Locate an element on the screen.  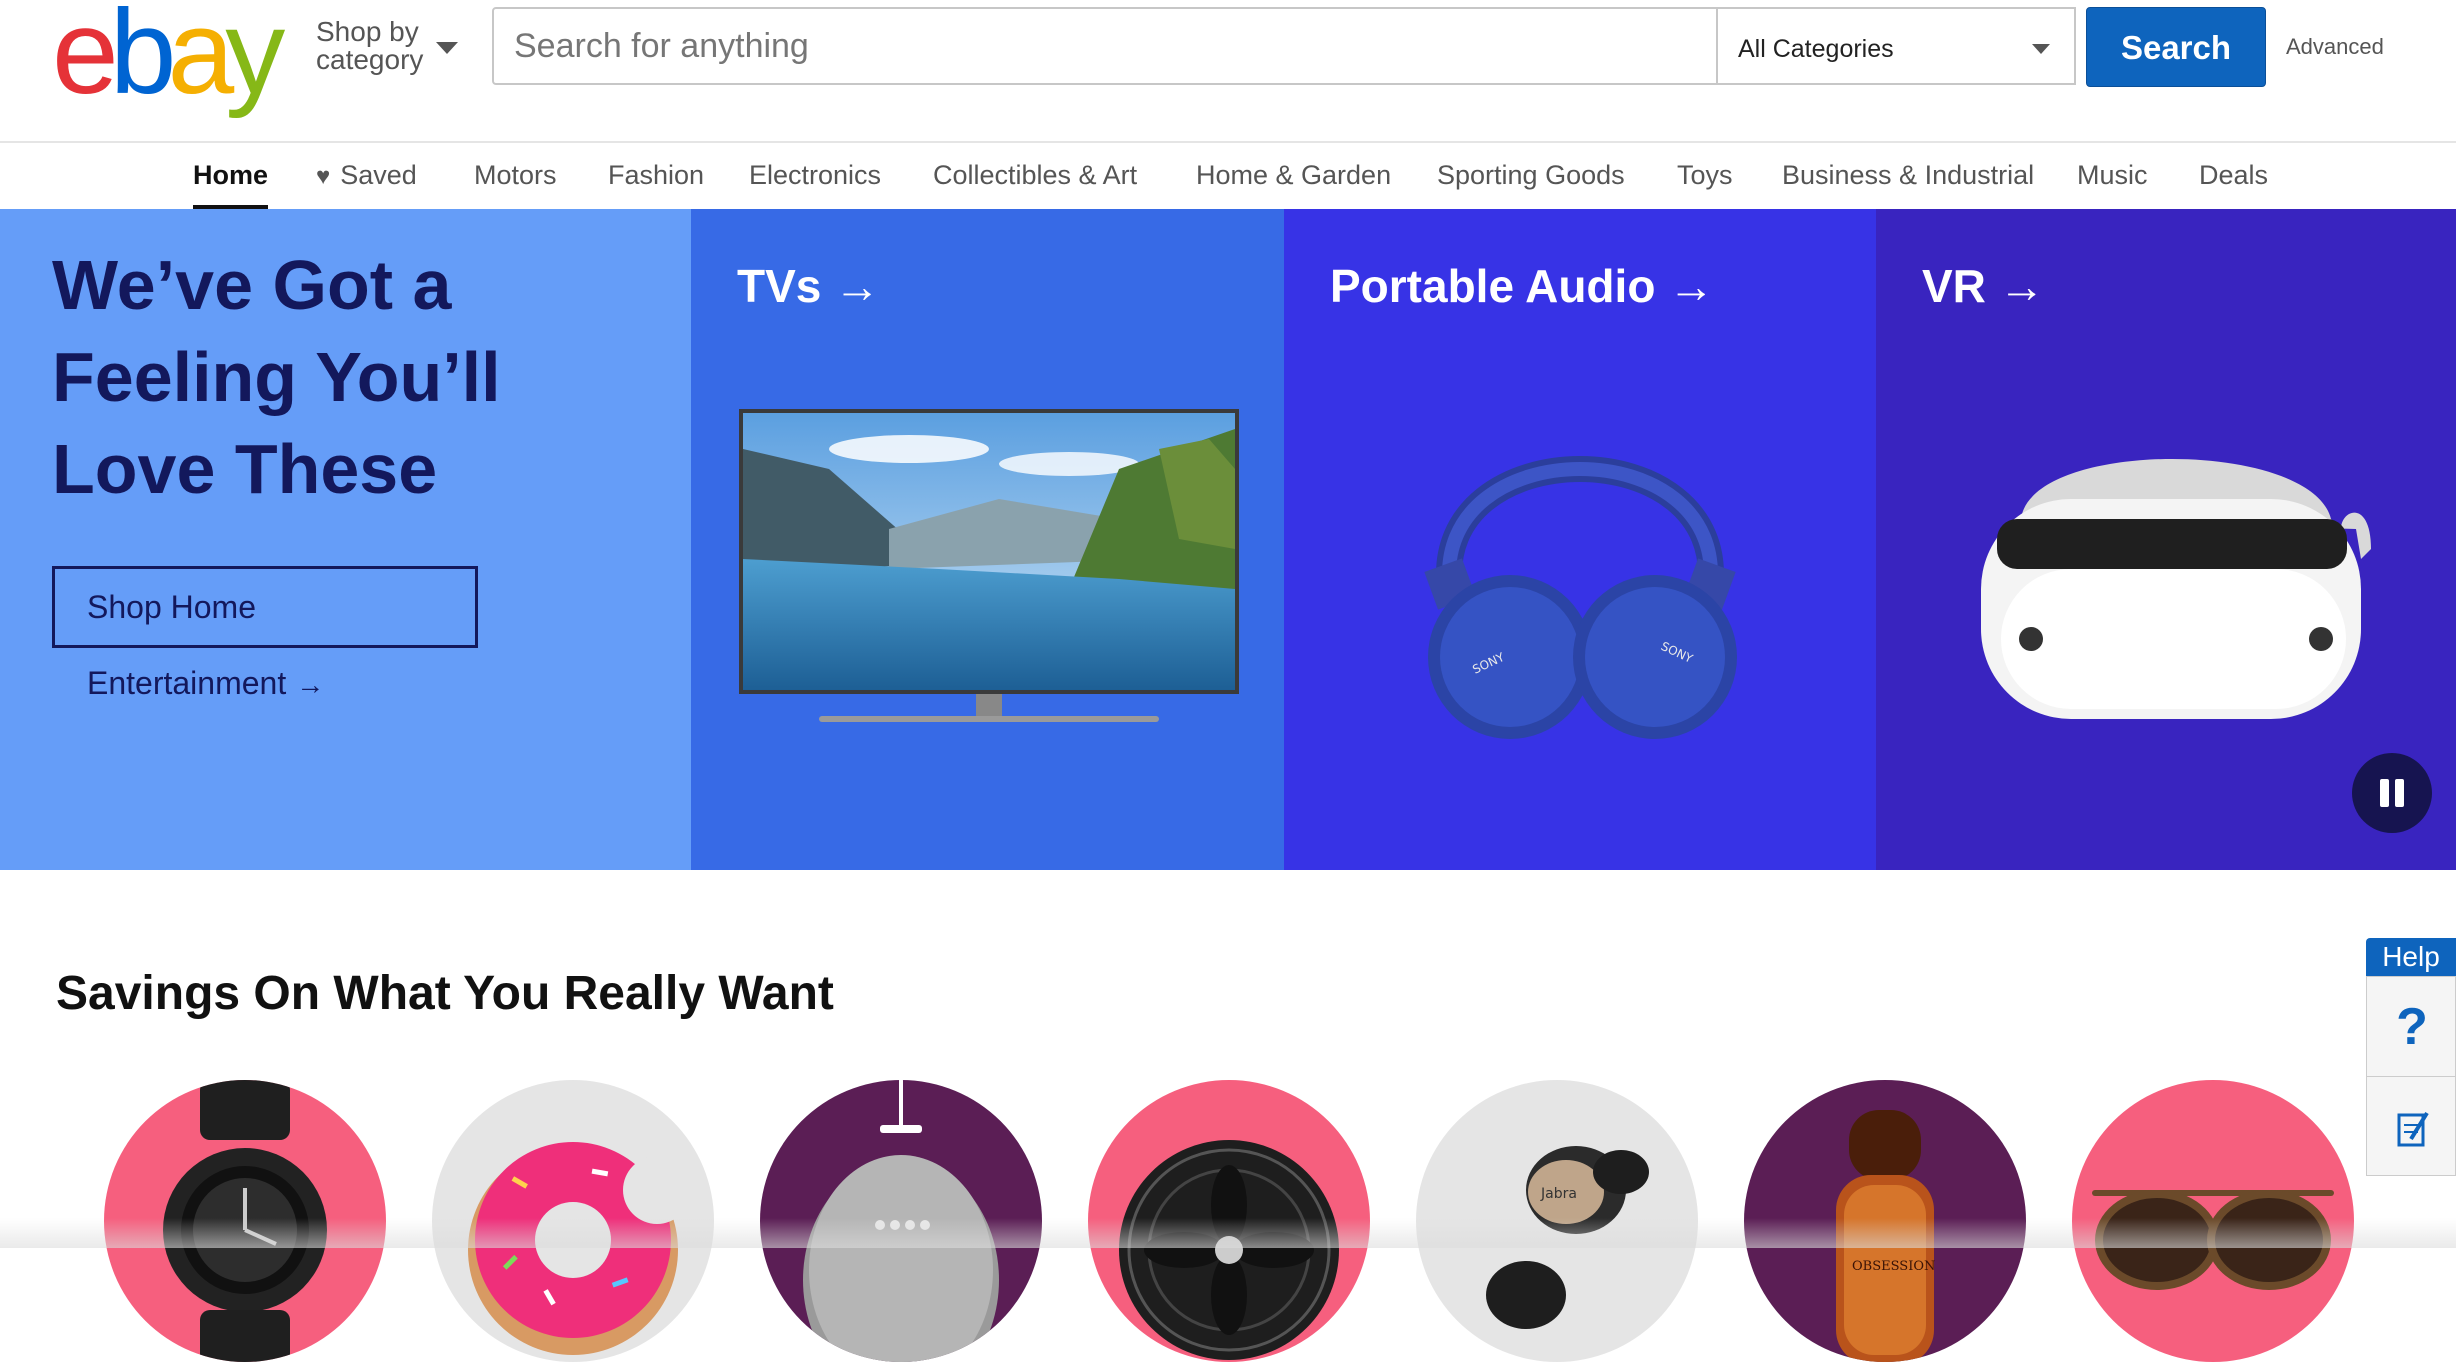
hero-panel-tvs: TVs → is located at coordinates (987, 539).